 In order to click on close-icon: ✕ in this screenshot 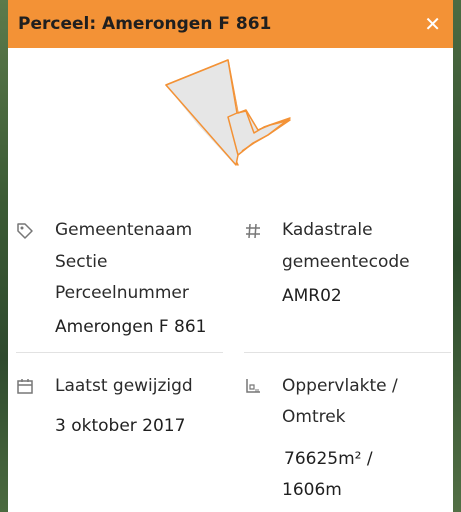, I will do `click(432, 24)`.